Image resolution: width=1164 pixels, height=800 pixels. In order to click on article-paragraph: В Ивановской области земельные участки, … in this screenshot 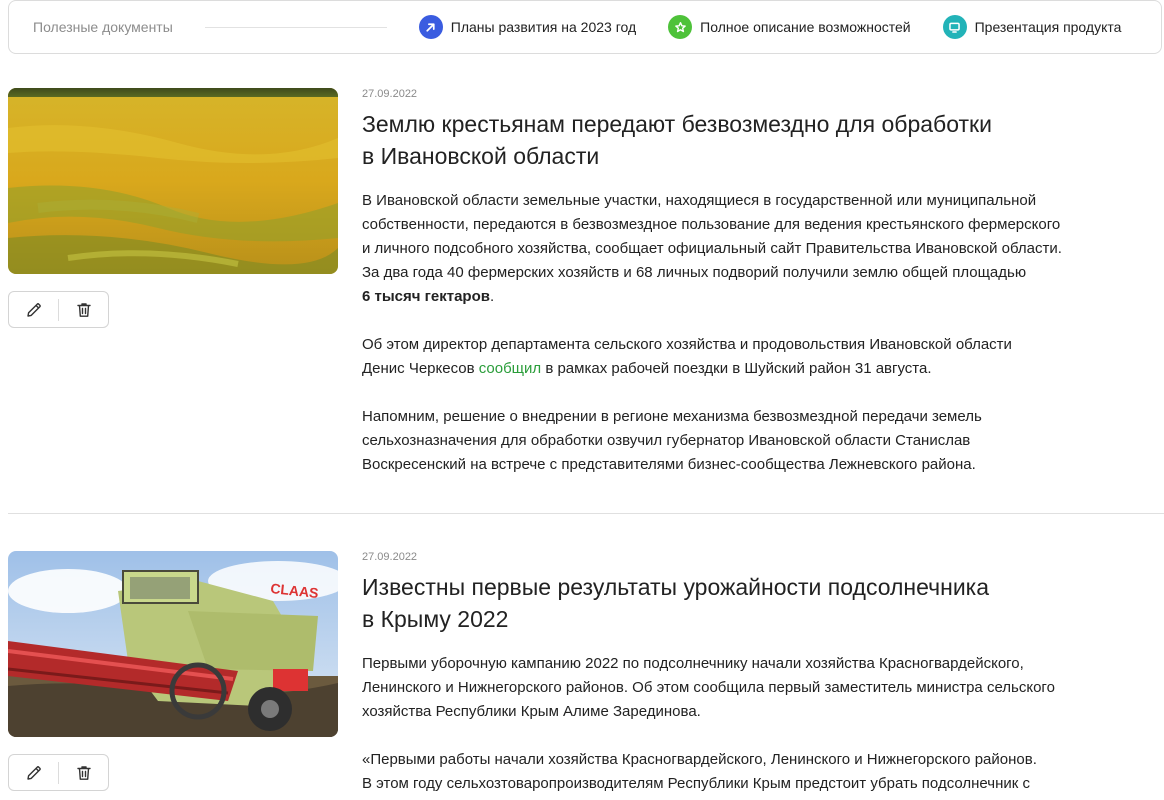, I will do `click(762, 249)`.